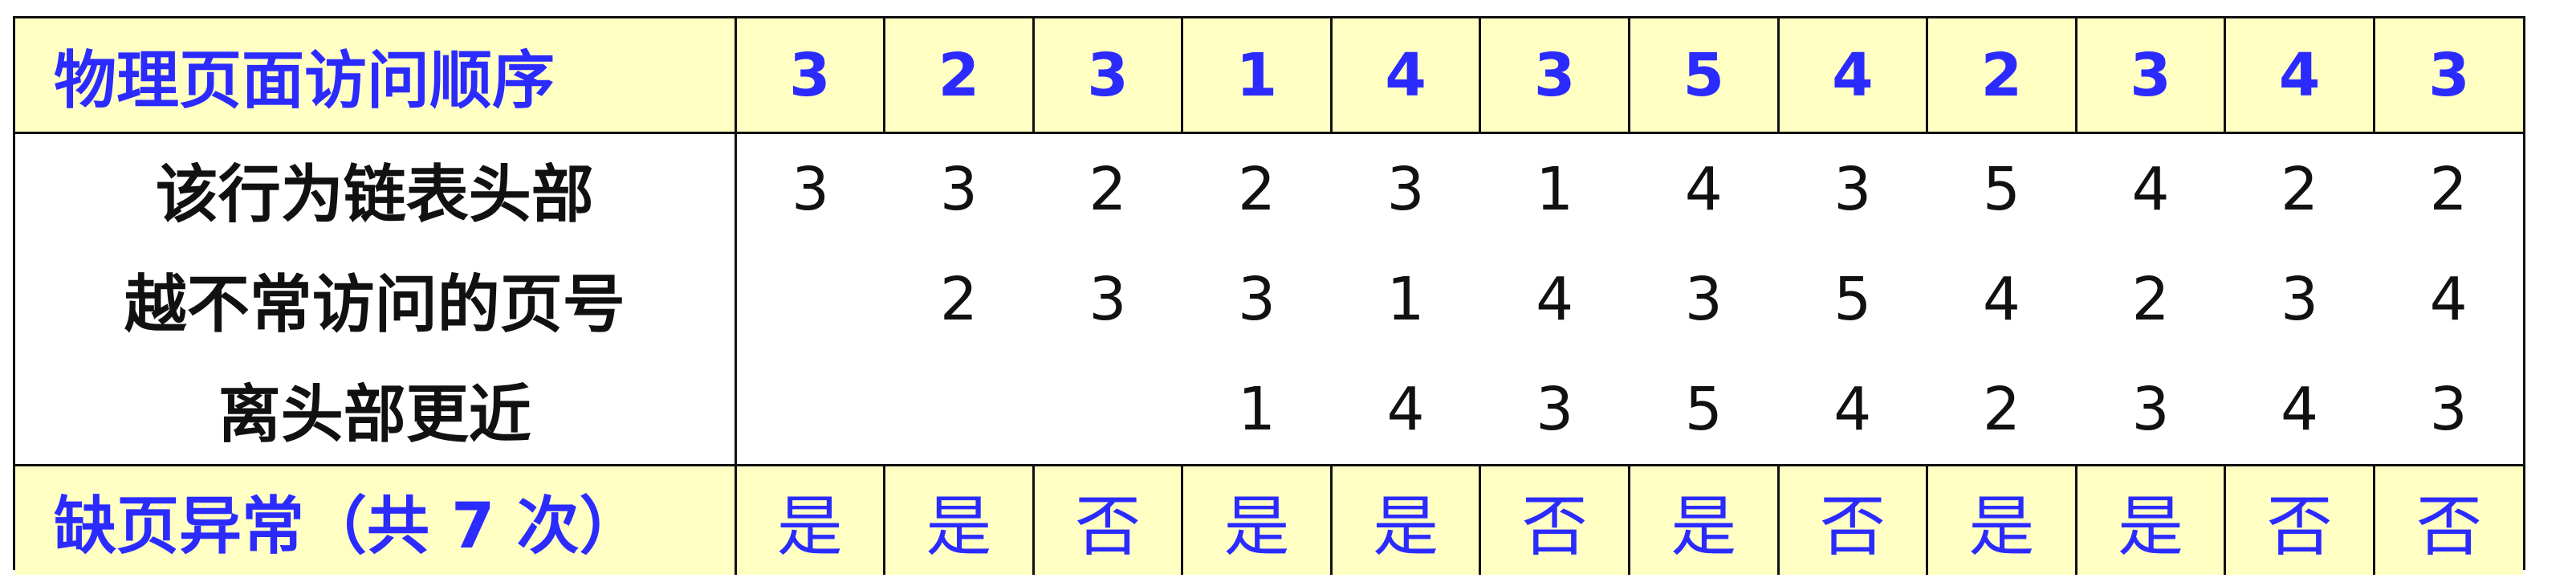 The height and width of the screenshot is (578, 2576). Describe the element at coordinates (376, 519) in the screenshot. I see `page-fault-label: 缺页异常（共 7 次）` at that location.